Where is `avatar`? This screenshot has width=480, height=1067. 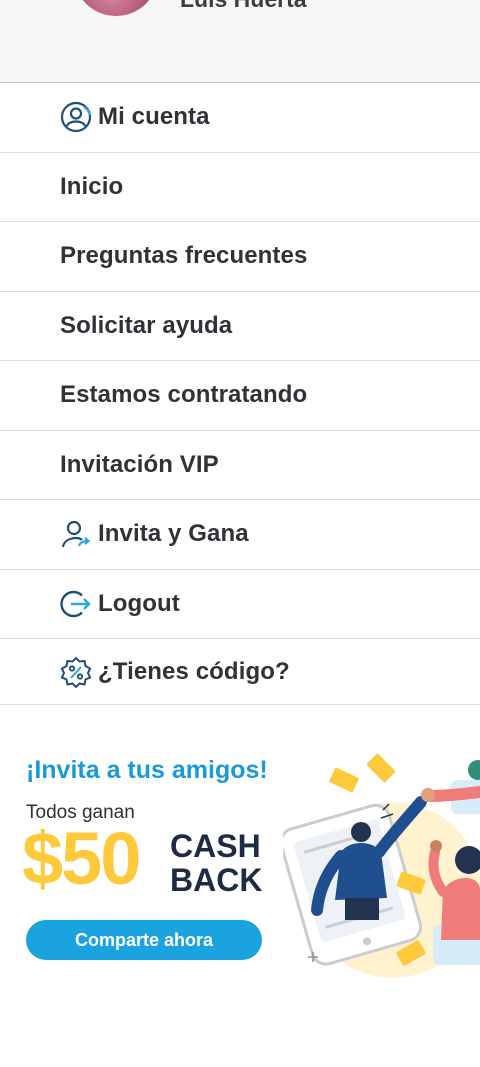
avatar is located at coordinates (116, 8).